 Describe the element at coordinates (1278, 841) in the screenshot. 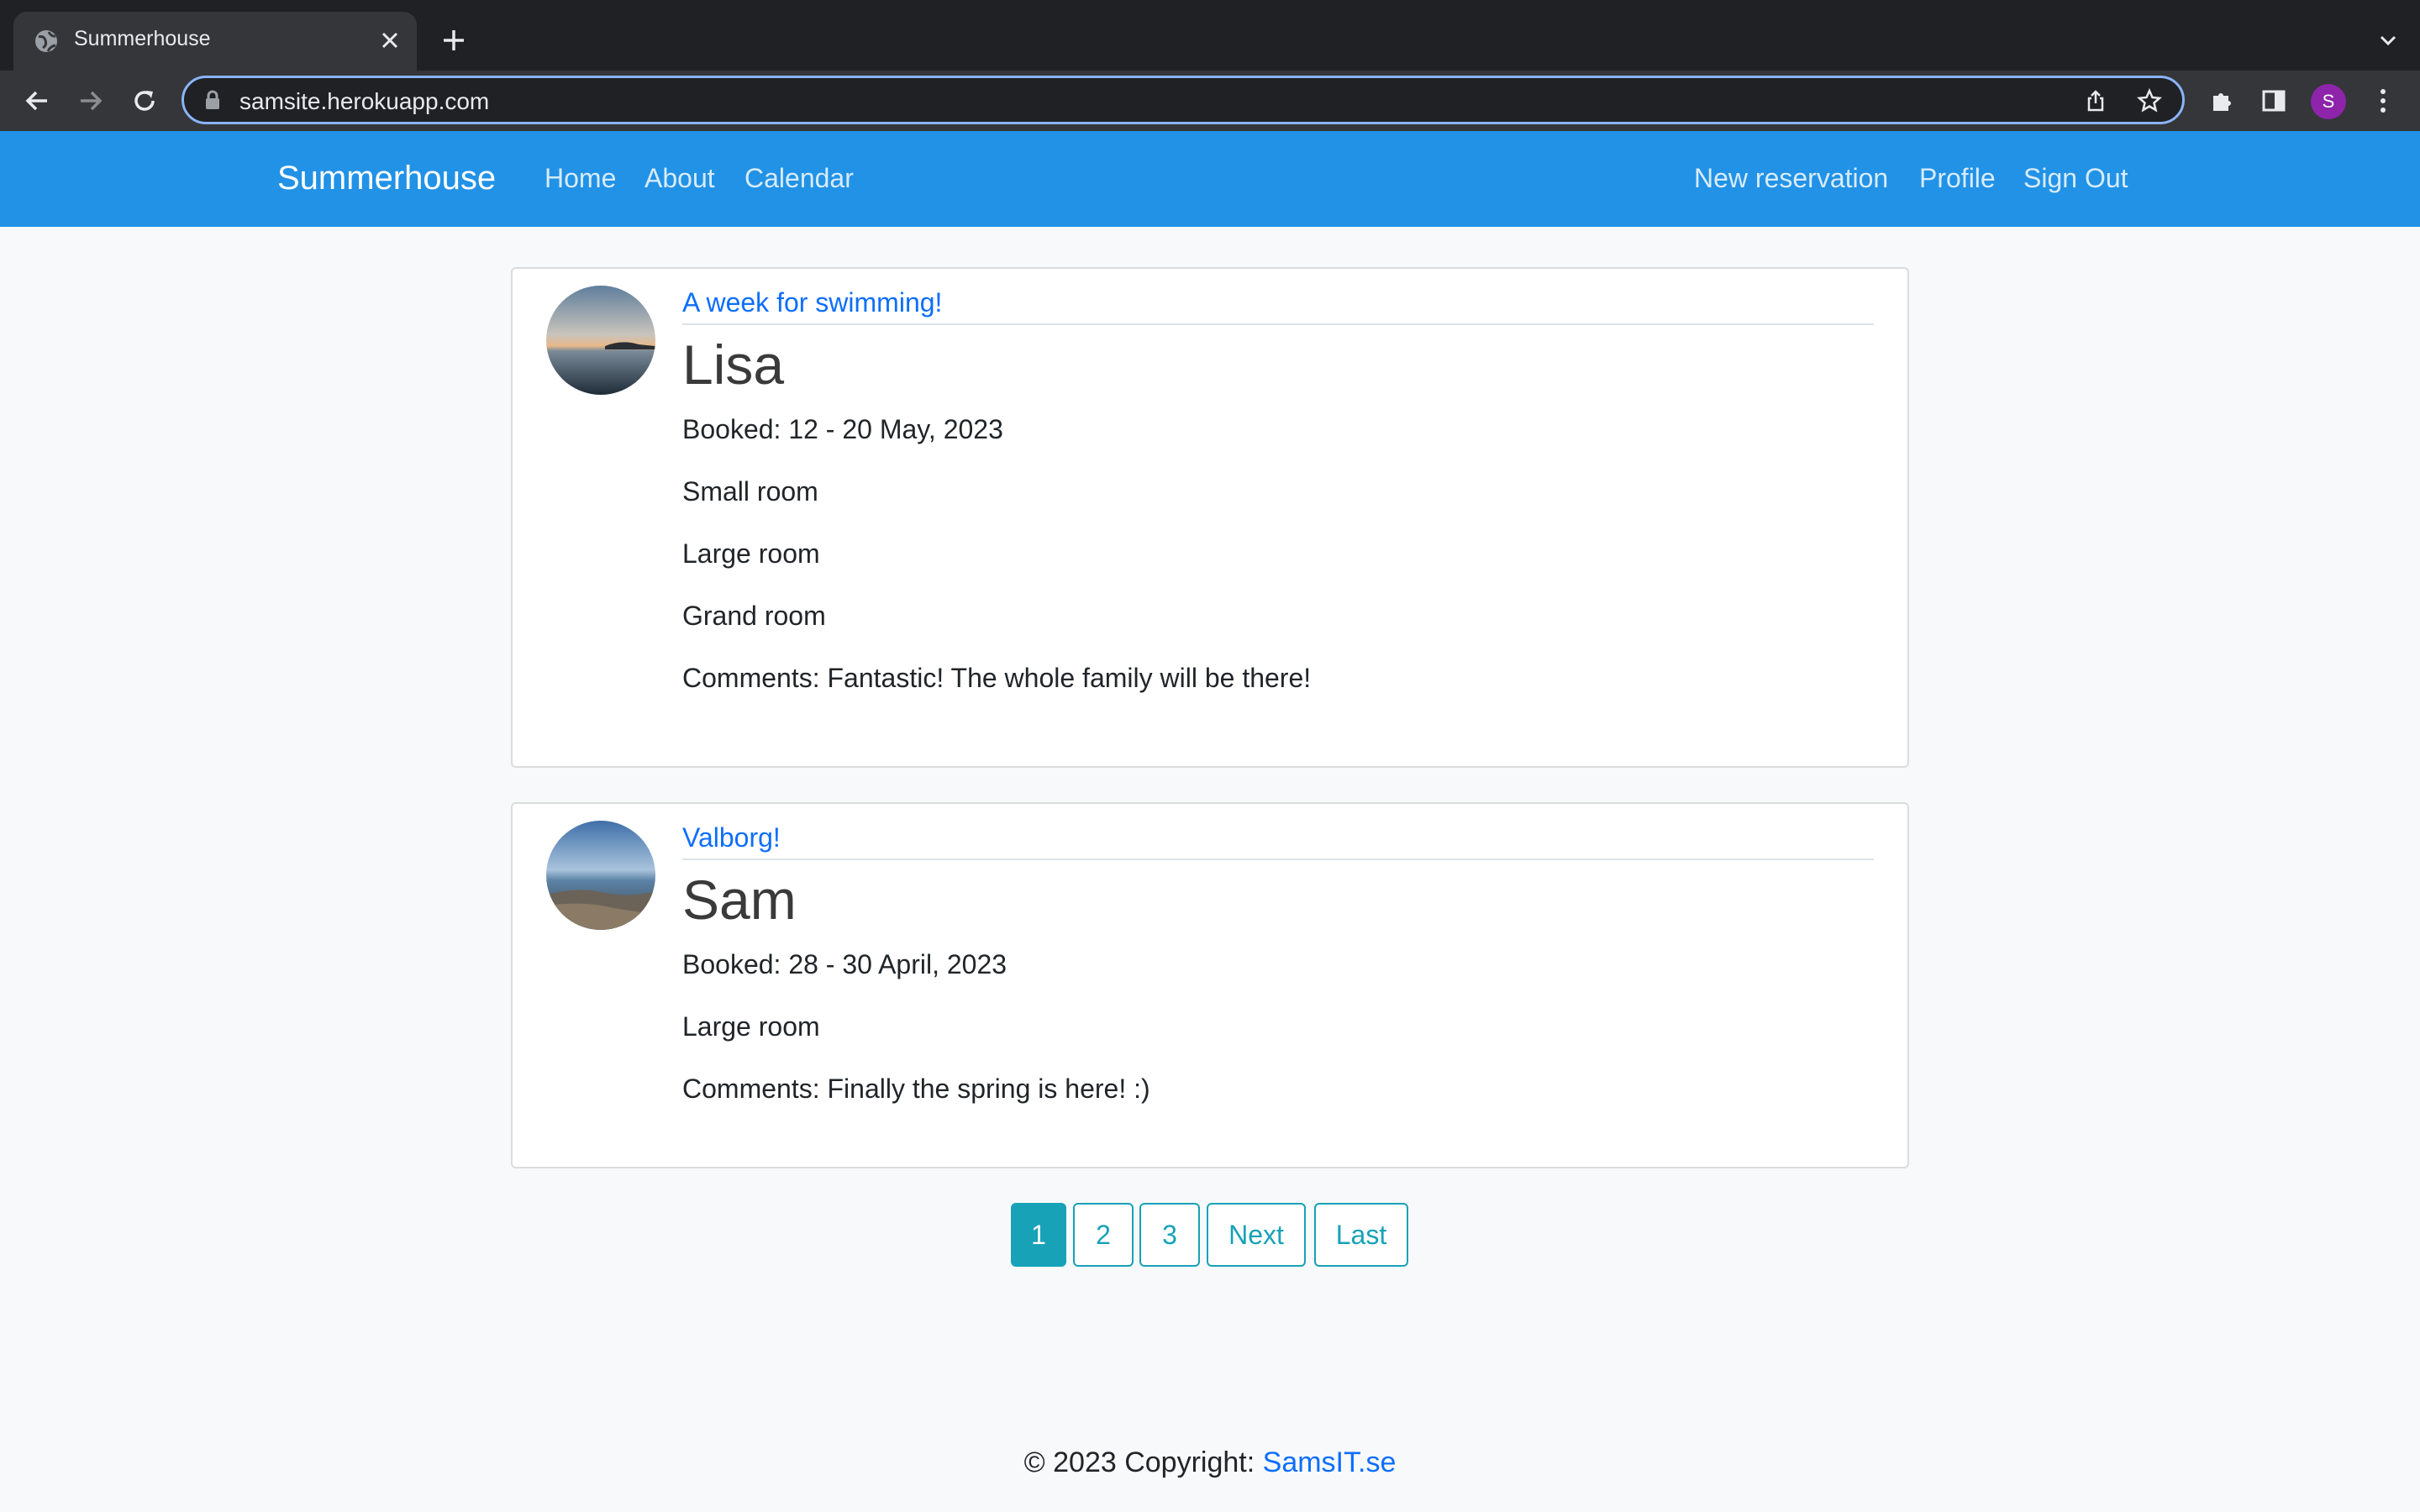

I see `reservation-title: Valborg!` at that location.